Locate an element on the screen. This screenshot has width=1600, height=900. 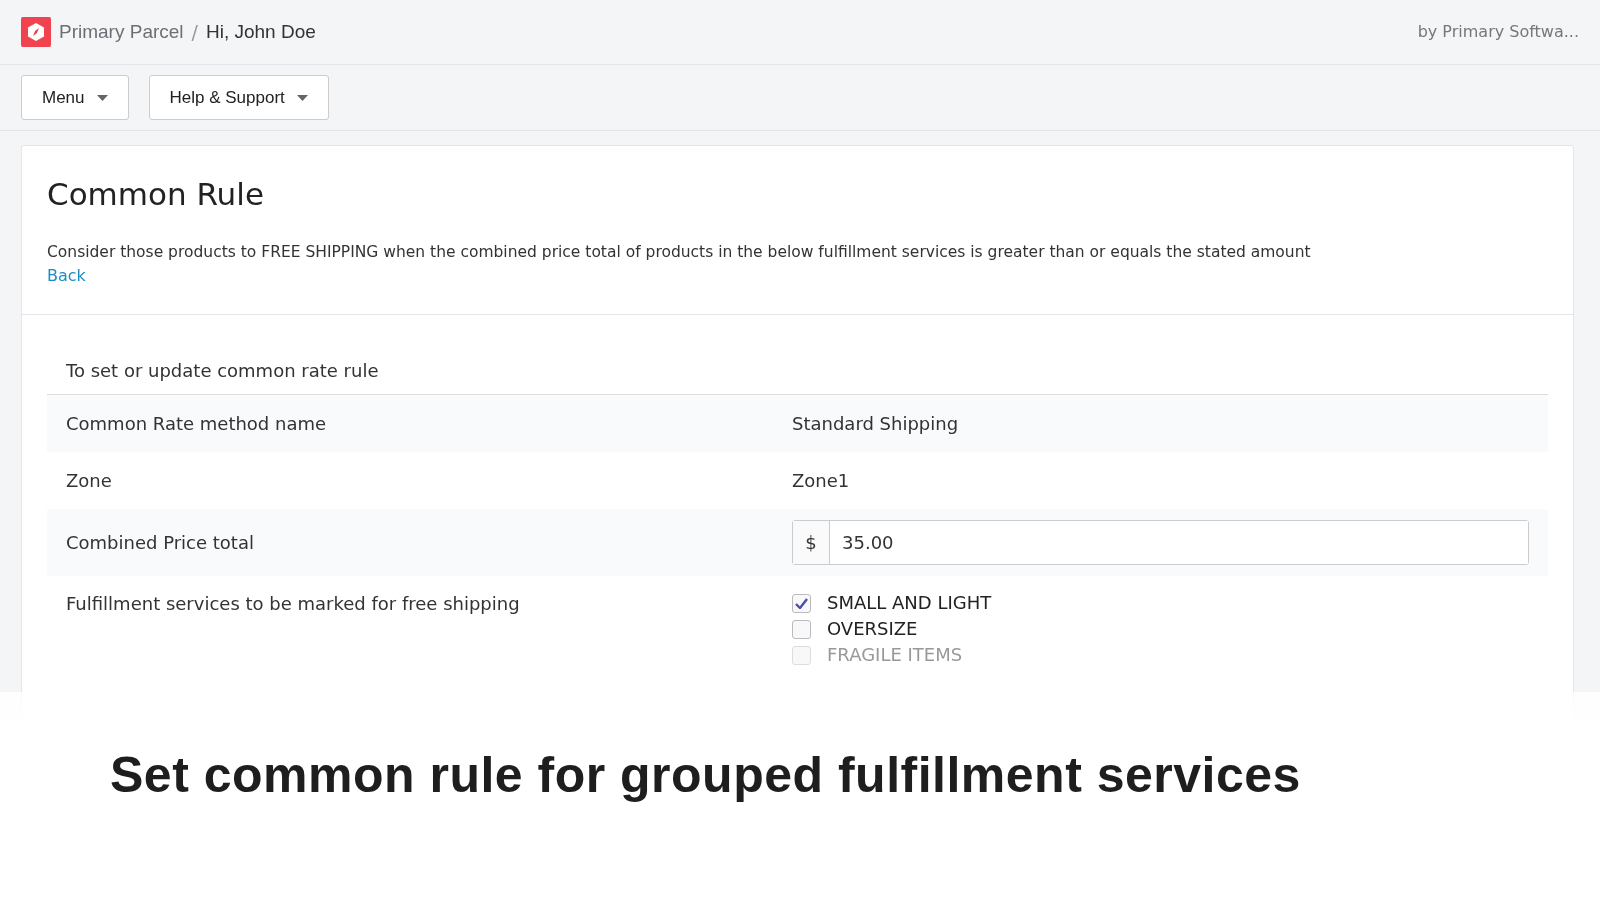
field-label: Combined Price total is located at coordinates (160, 543).